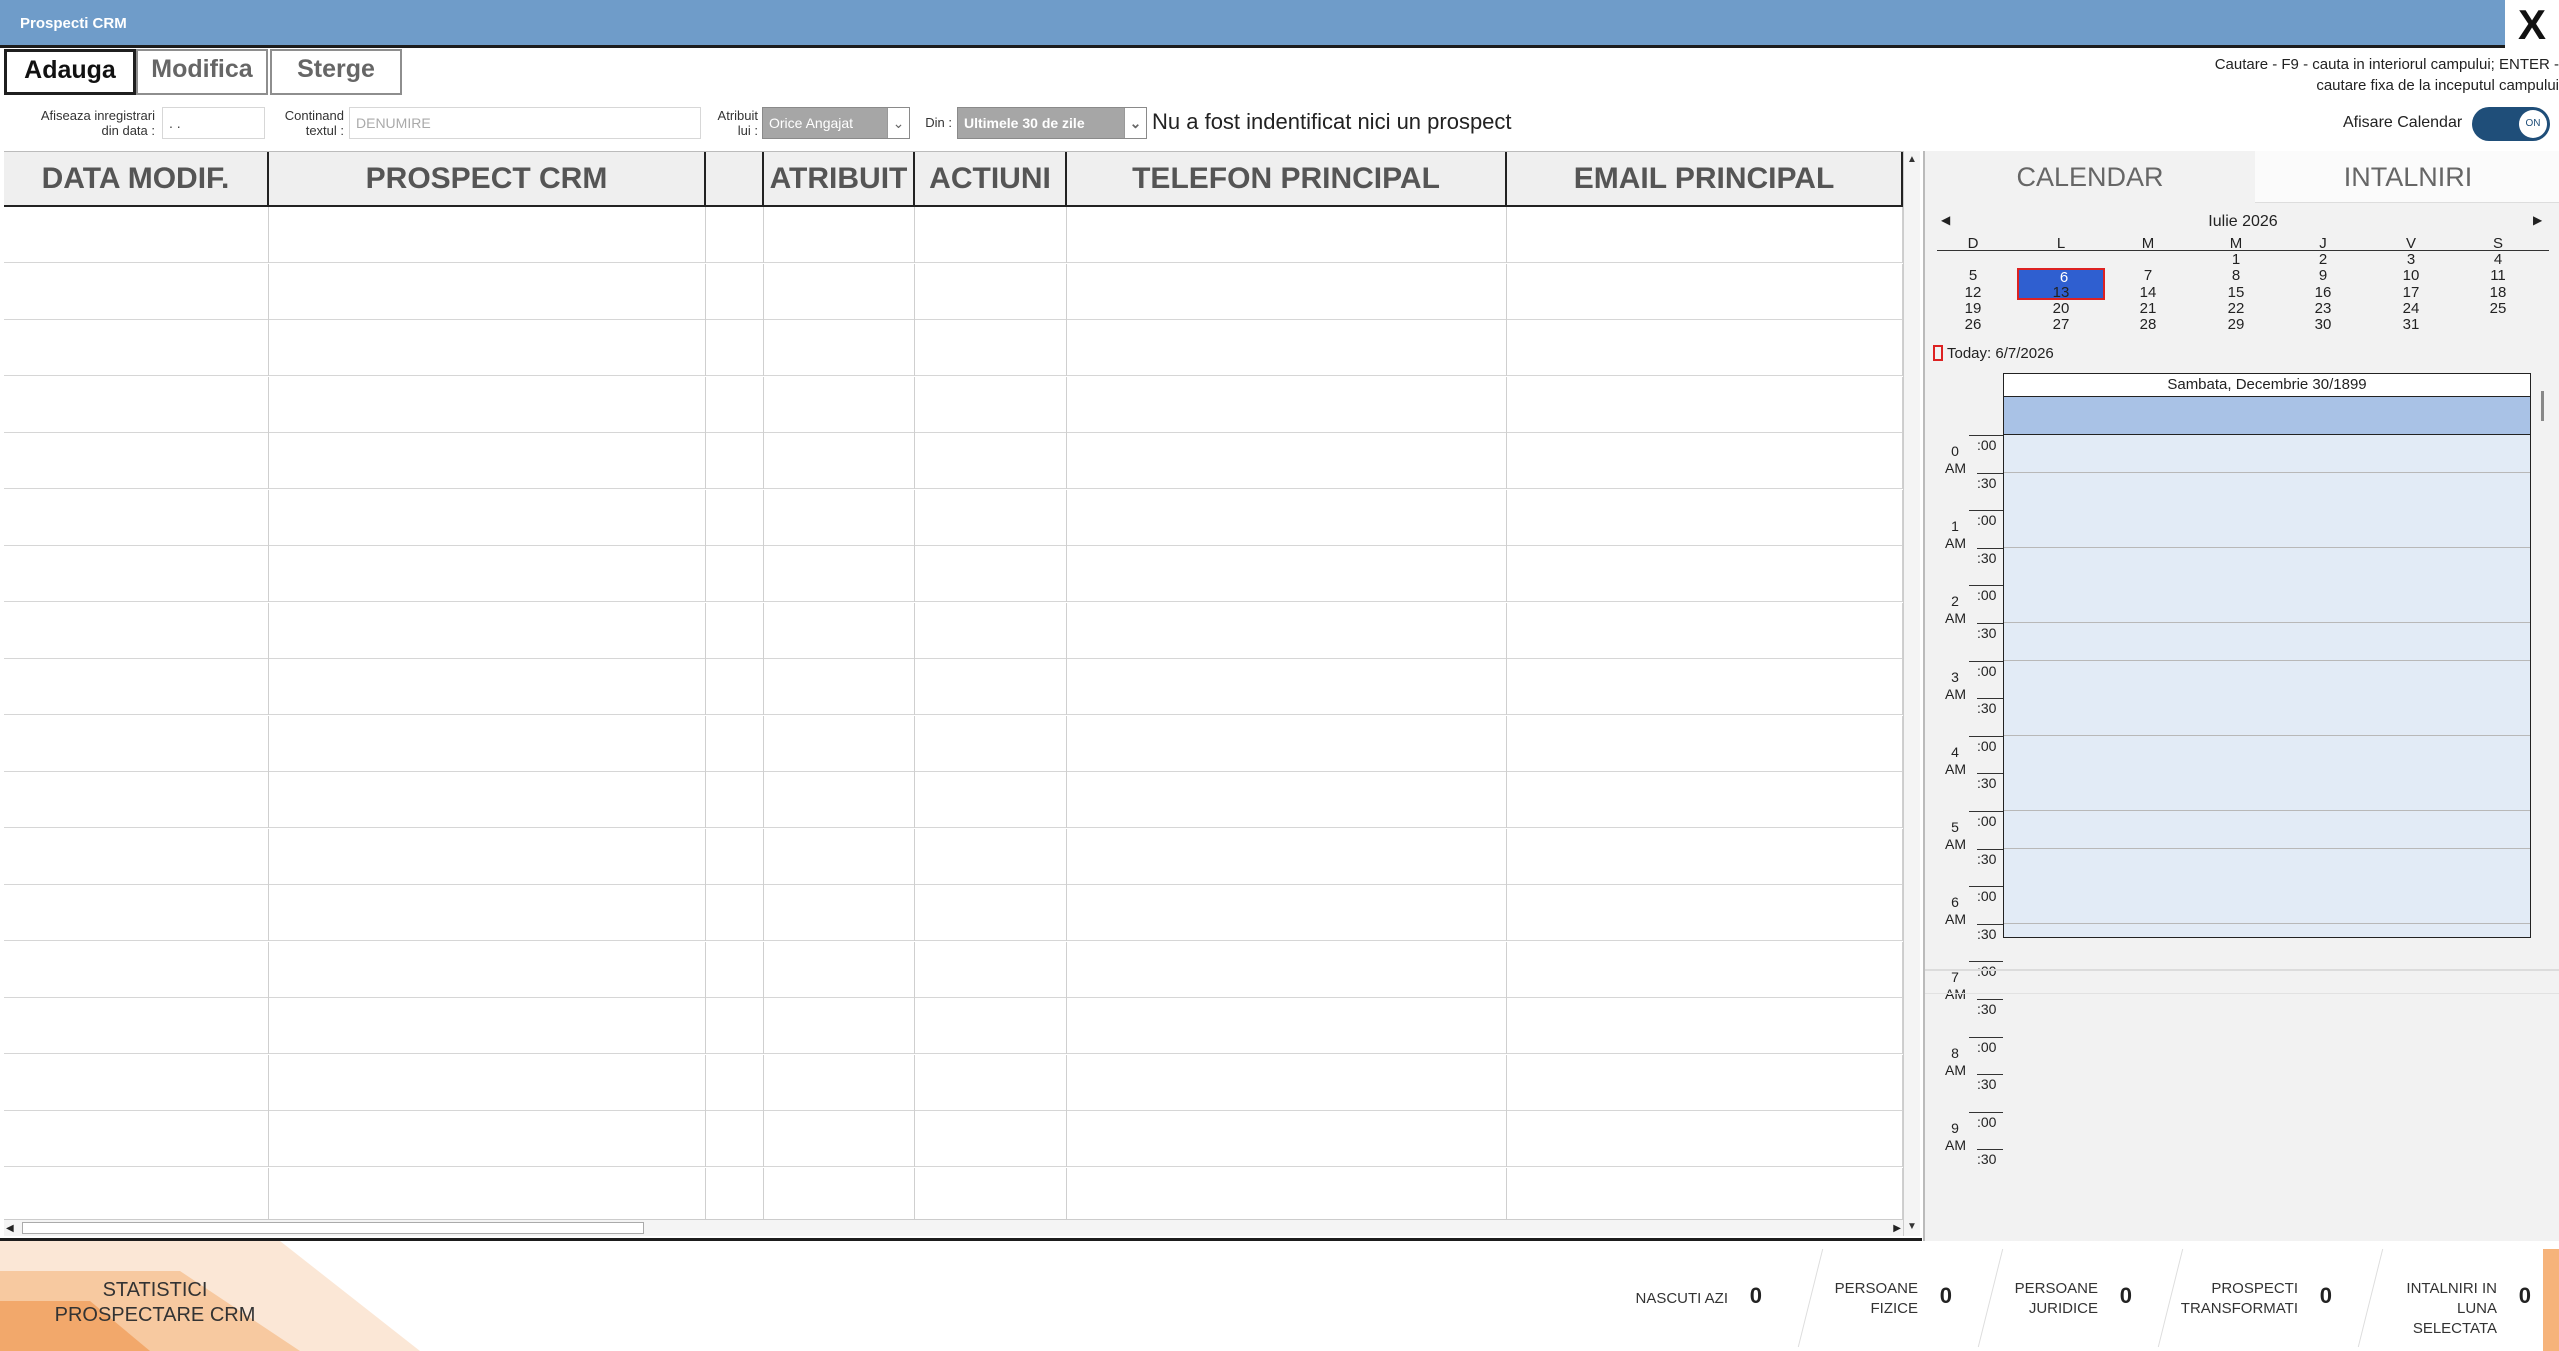  What do you see at coordinates (1973, 308) in the screenshot?
I see `calendar-day: 19` at bounding box center [1973, 308].